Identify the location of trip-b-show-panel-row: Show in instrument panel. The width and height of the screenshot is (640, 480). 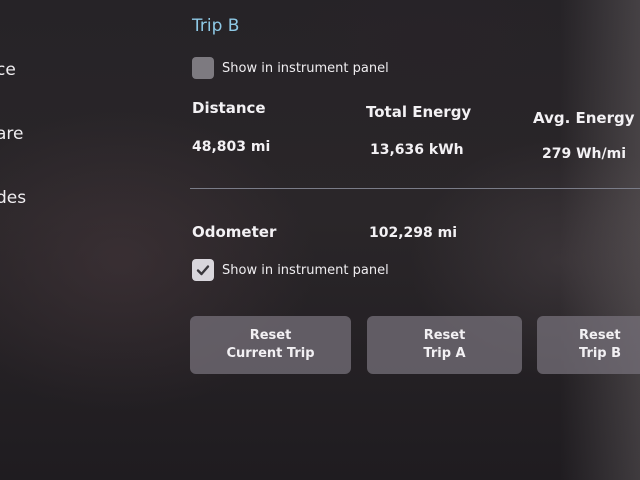
(290, 68).